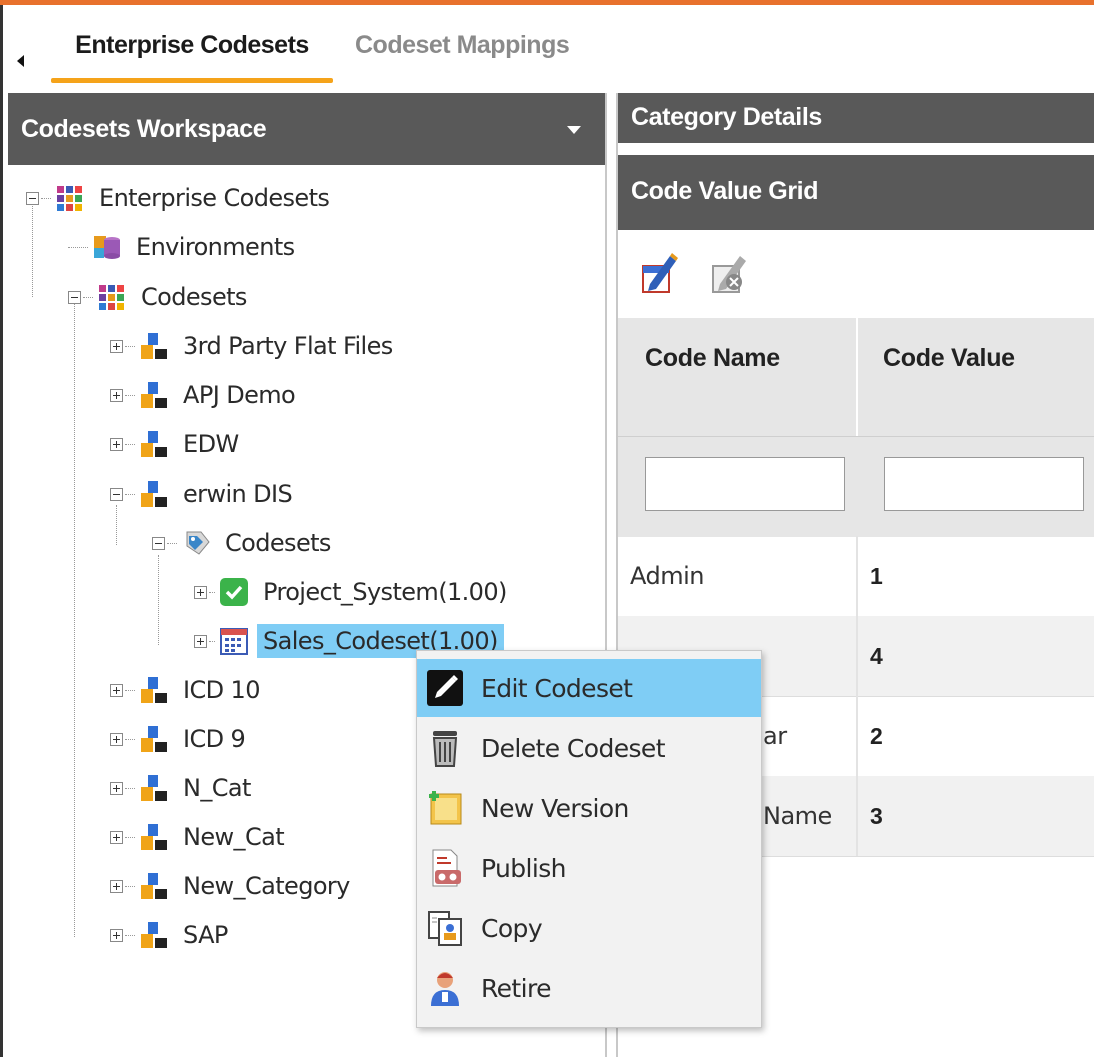  What do you see at coordinates (745, 484) in the screenshot?
I see `code-name-filter-input` at bounding box center [745, 484].